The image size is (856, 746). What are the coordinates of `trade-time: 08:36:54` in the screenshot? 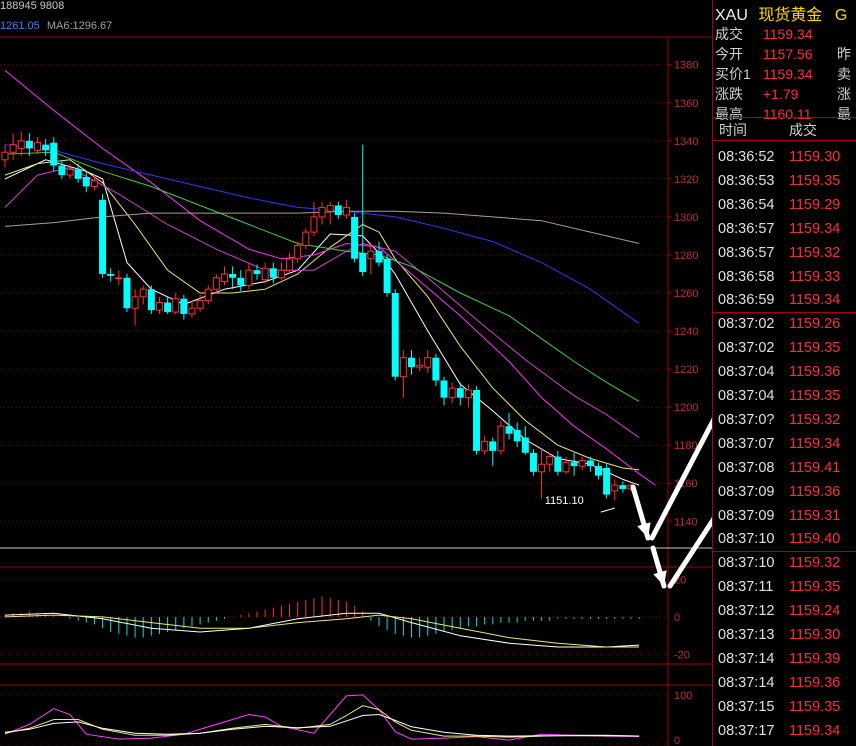 It's located at (746, 204).